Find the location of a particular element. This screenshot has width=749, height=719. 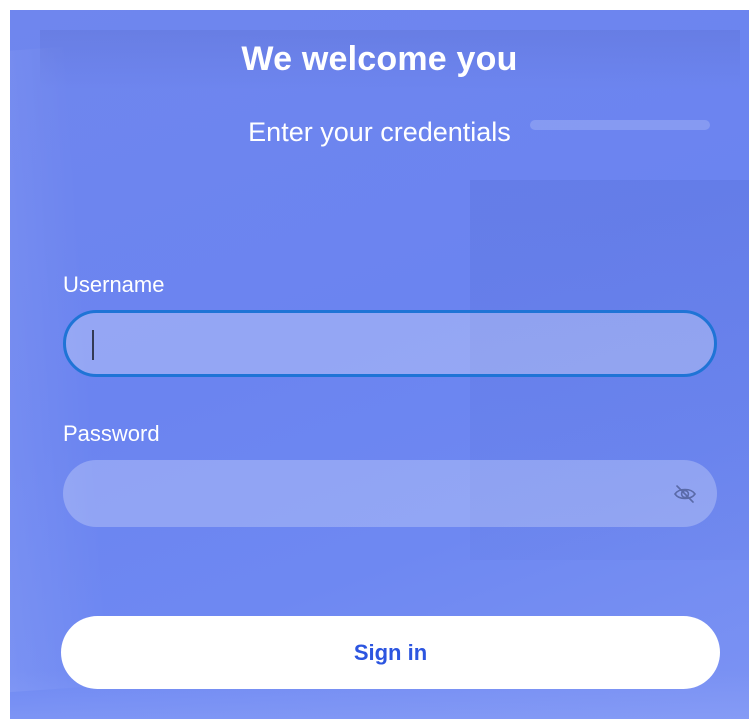

username-label: Username is located at coordinates (114, 284).